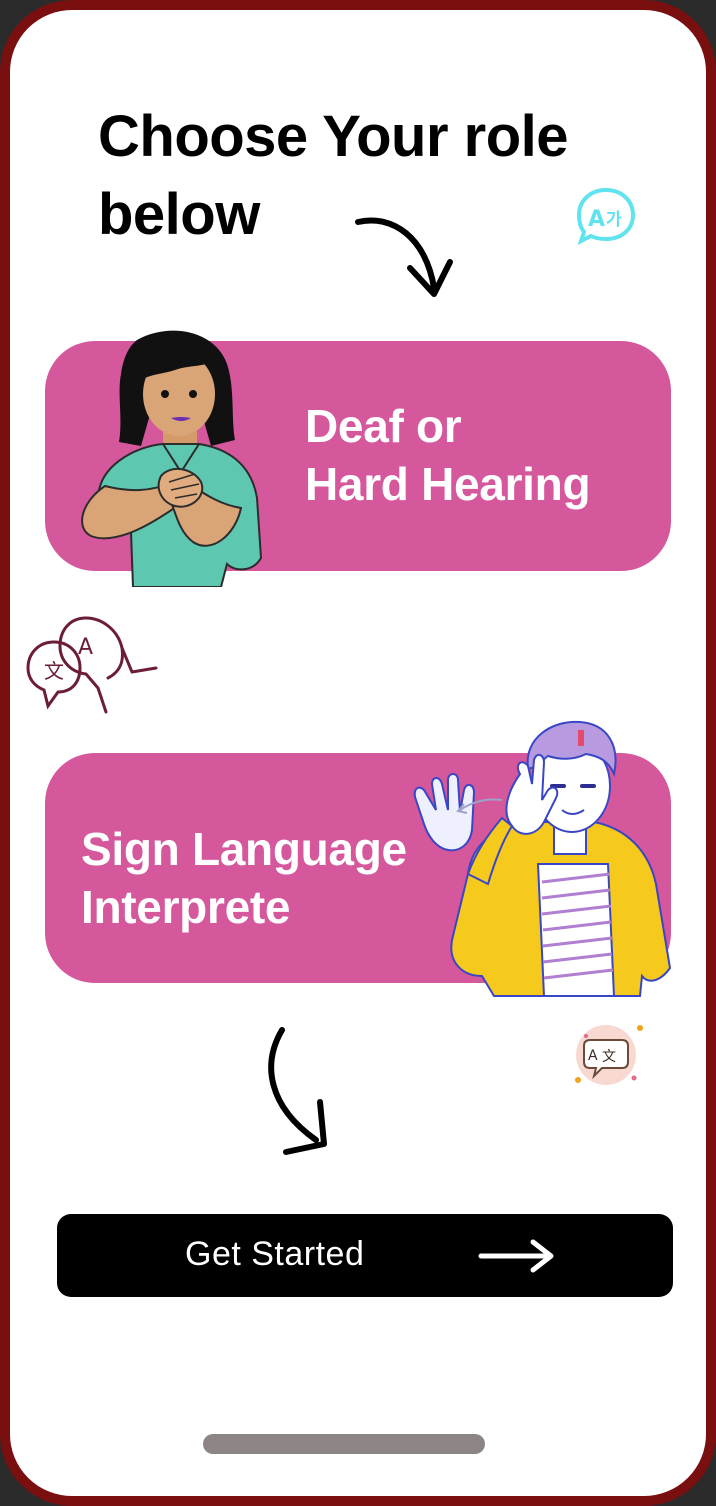 The width and height of the screenshot is (716, 1506). What do you see at coordinates (404, 257) in the screenshot?
I see `arrow-curve-down-icon` at bounding box center [404, 257].